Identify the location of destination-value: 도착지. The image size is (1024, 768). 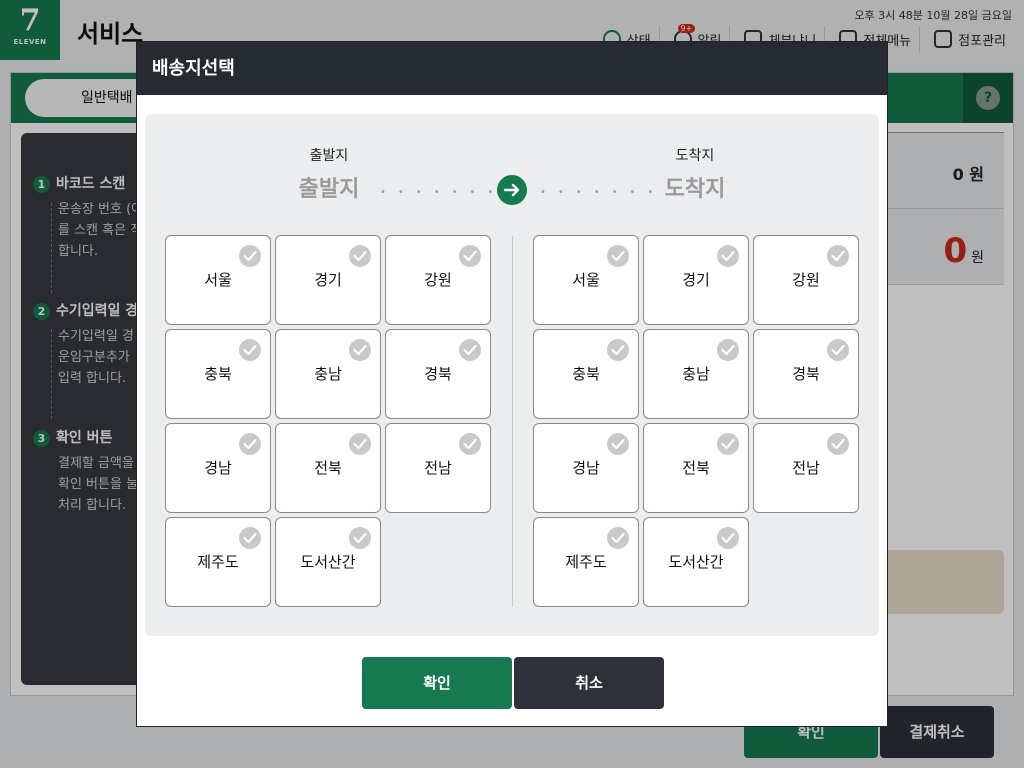
(695, 189).